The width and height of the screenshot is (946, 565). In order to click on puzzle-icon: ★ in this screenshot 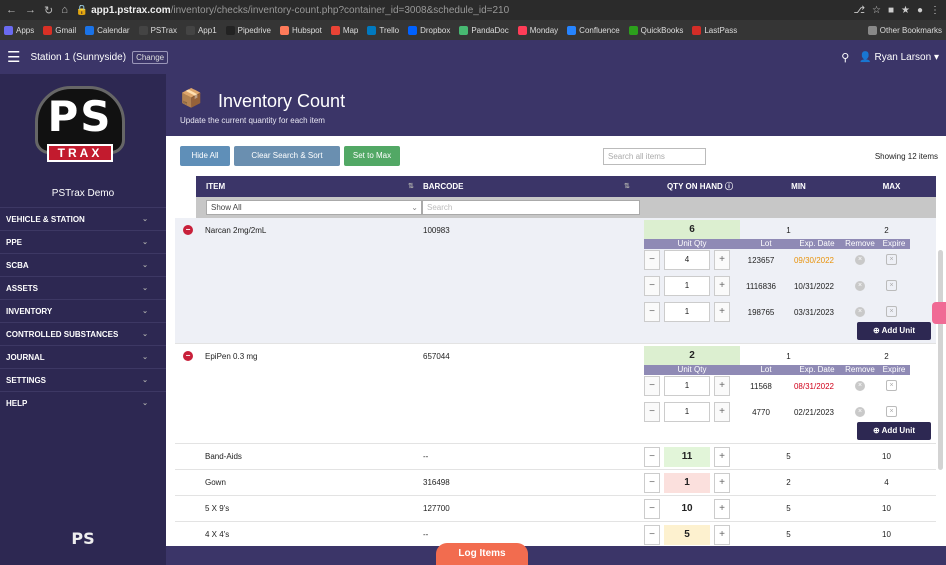, I will do `click(905, 10)`.